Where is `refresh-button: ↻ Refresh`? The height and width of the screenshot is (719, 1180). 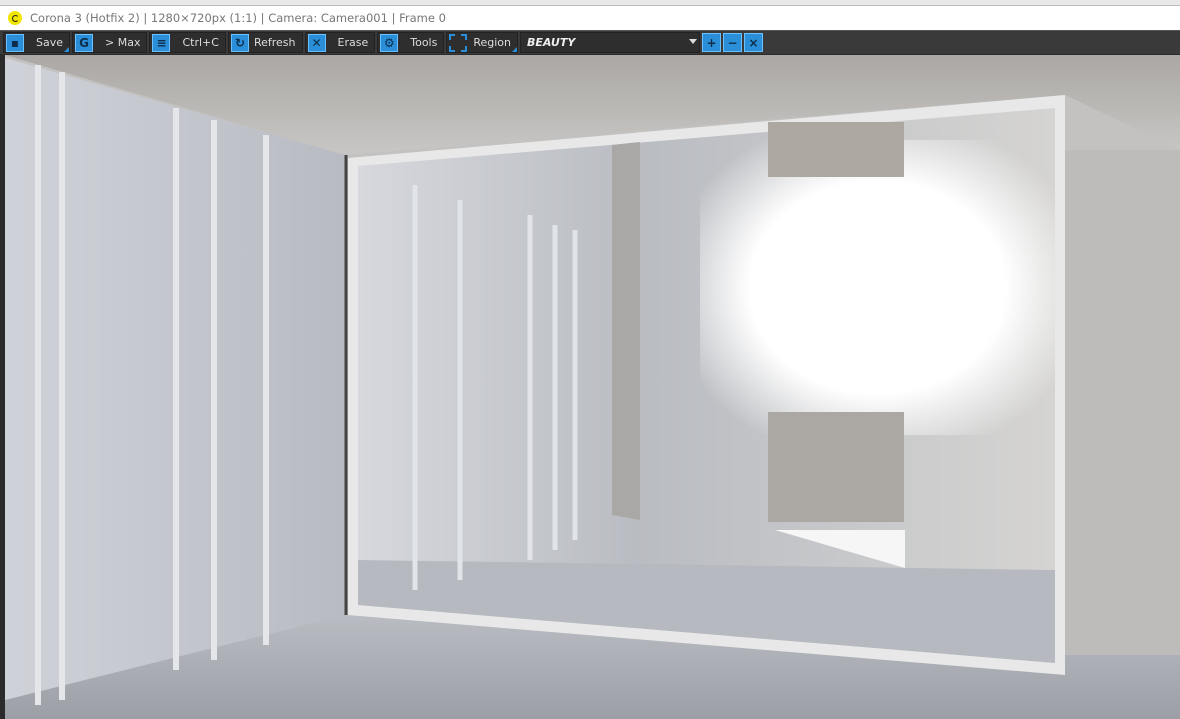
refresh-button: ↻ Refresh is located at coordinates (265, 42).